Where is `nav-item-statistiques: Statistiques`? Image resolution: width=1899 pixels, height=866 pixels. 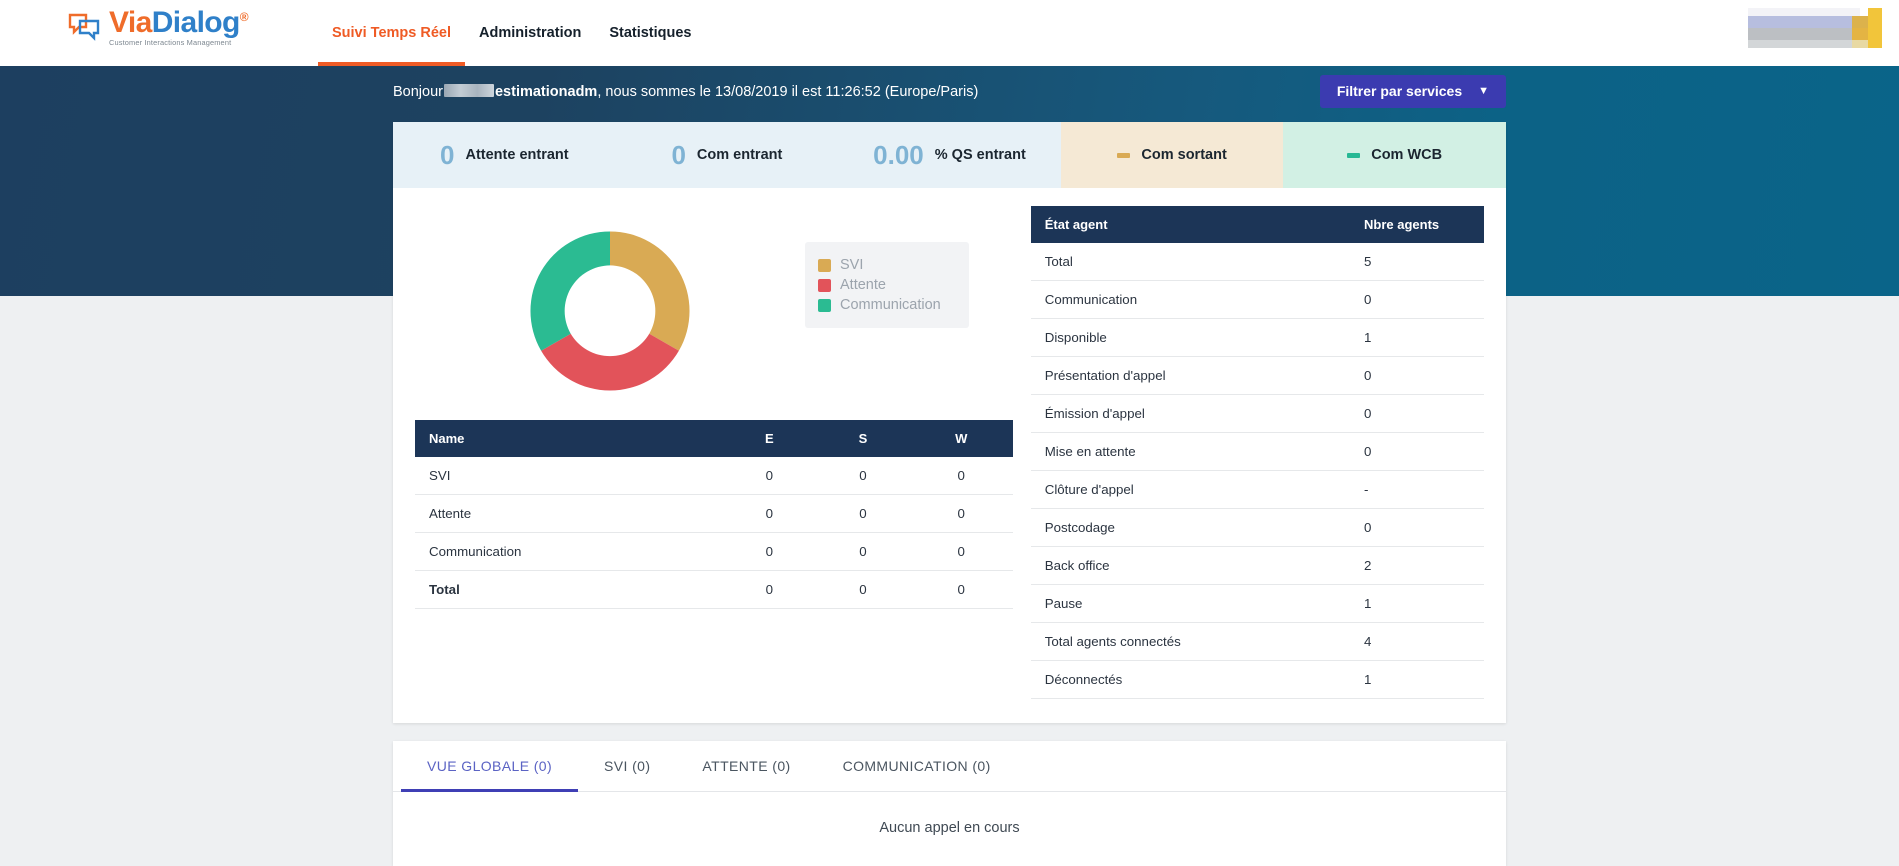 nav-item-statistiques: Statistiques is located at coordinates (650, 33).